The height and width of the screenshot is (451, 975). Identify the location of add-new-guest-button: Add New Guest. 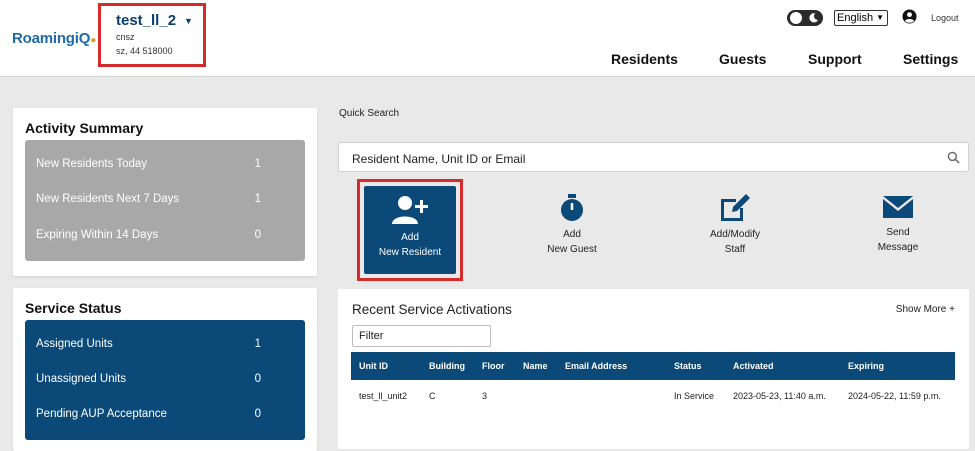
(572, 225).